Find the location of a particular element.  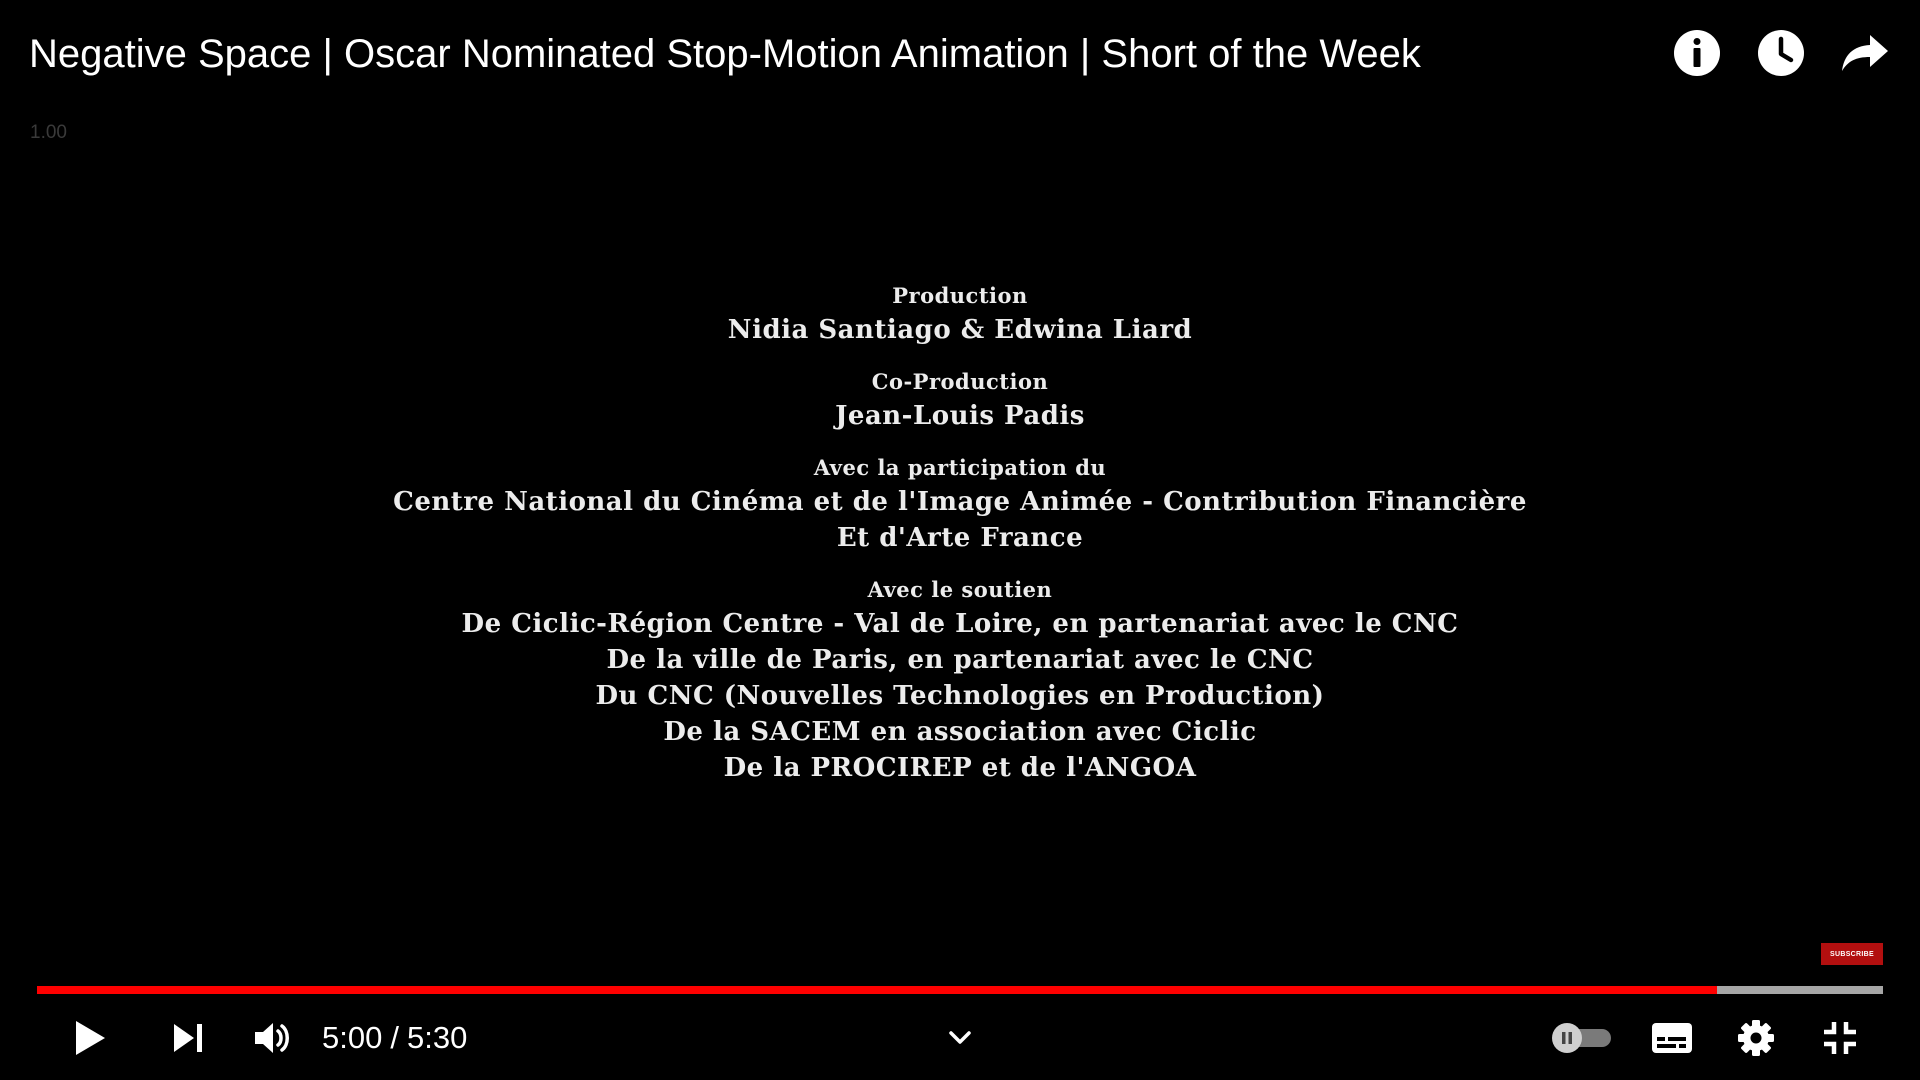

exit-fullscreen-icon is located at coordinates (1840, 1038).